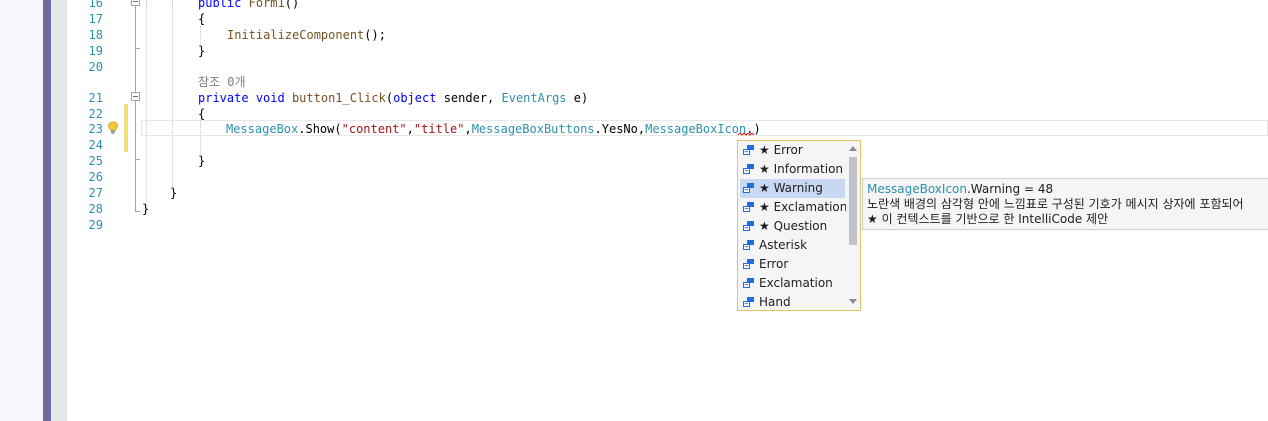 The height and width of the screenshot is (421, 1268). What do you see at coordinates (803, 207) in the screenshot?
I see `completion-item-label: ★ Exclamation` at bounding box center [803, 207].